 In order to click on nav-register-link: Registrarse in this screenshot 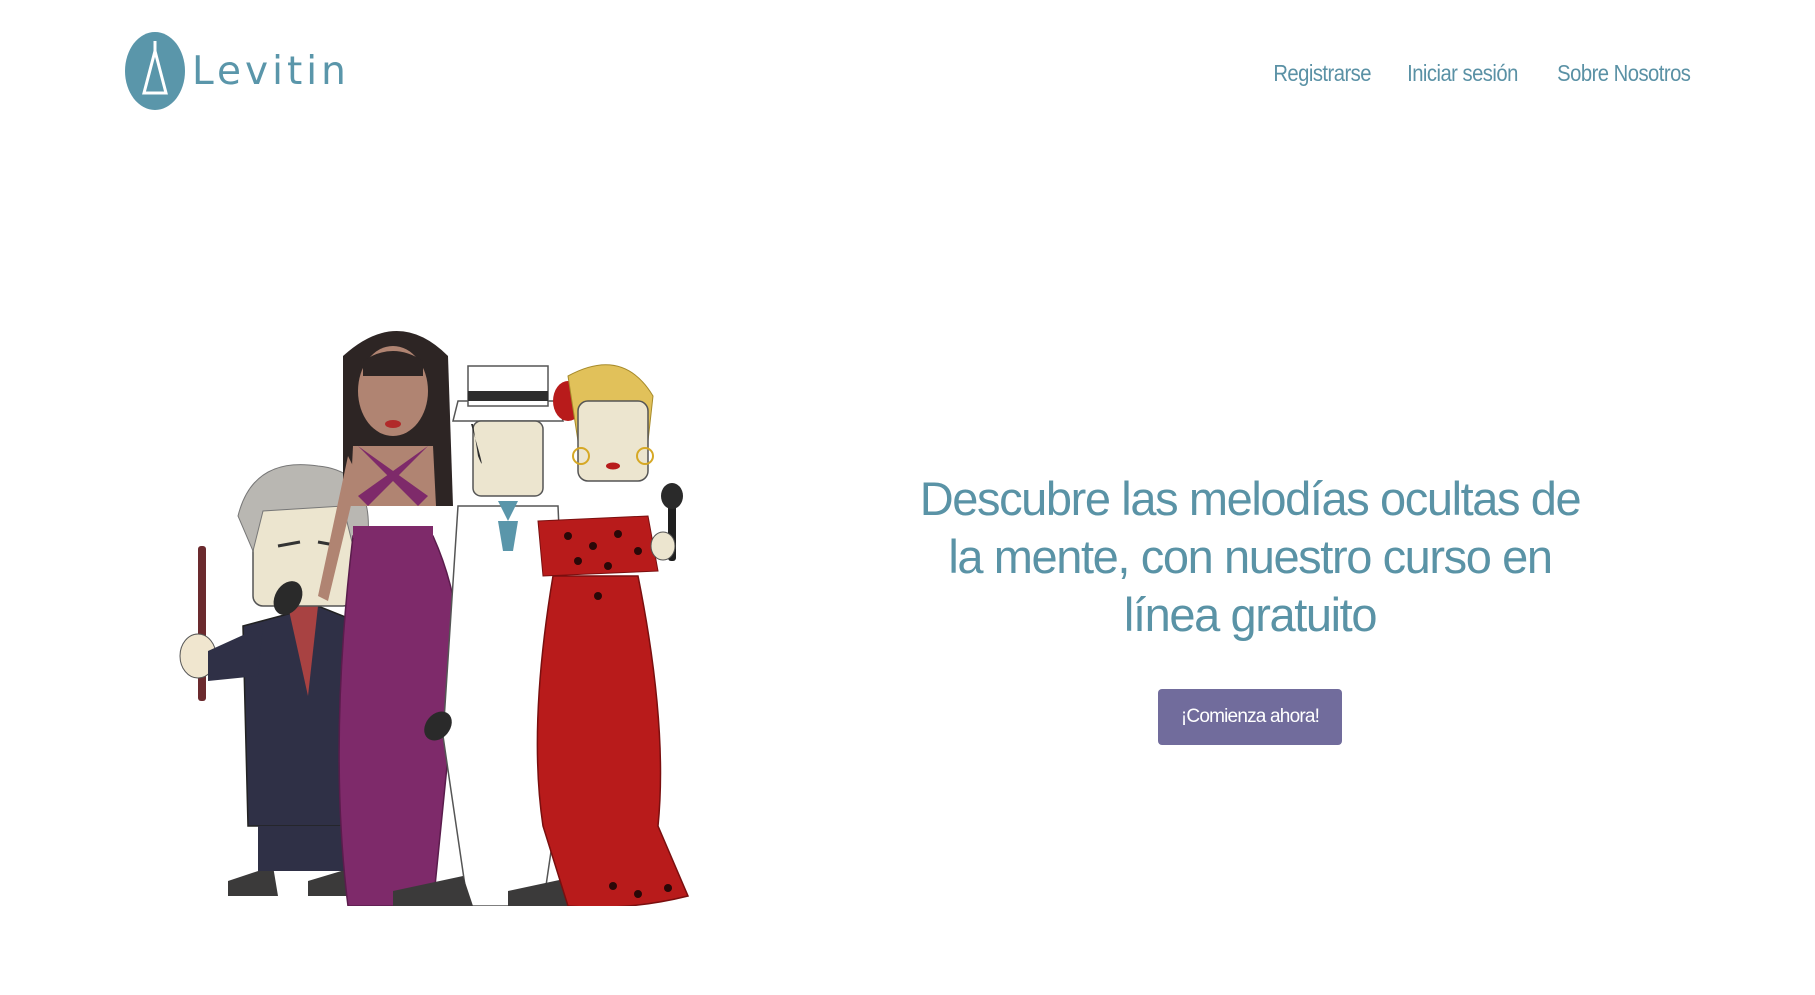, I will do `click(1322, 73)`.